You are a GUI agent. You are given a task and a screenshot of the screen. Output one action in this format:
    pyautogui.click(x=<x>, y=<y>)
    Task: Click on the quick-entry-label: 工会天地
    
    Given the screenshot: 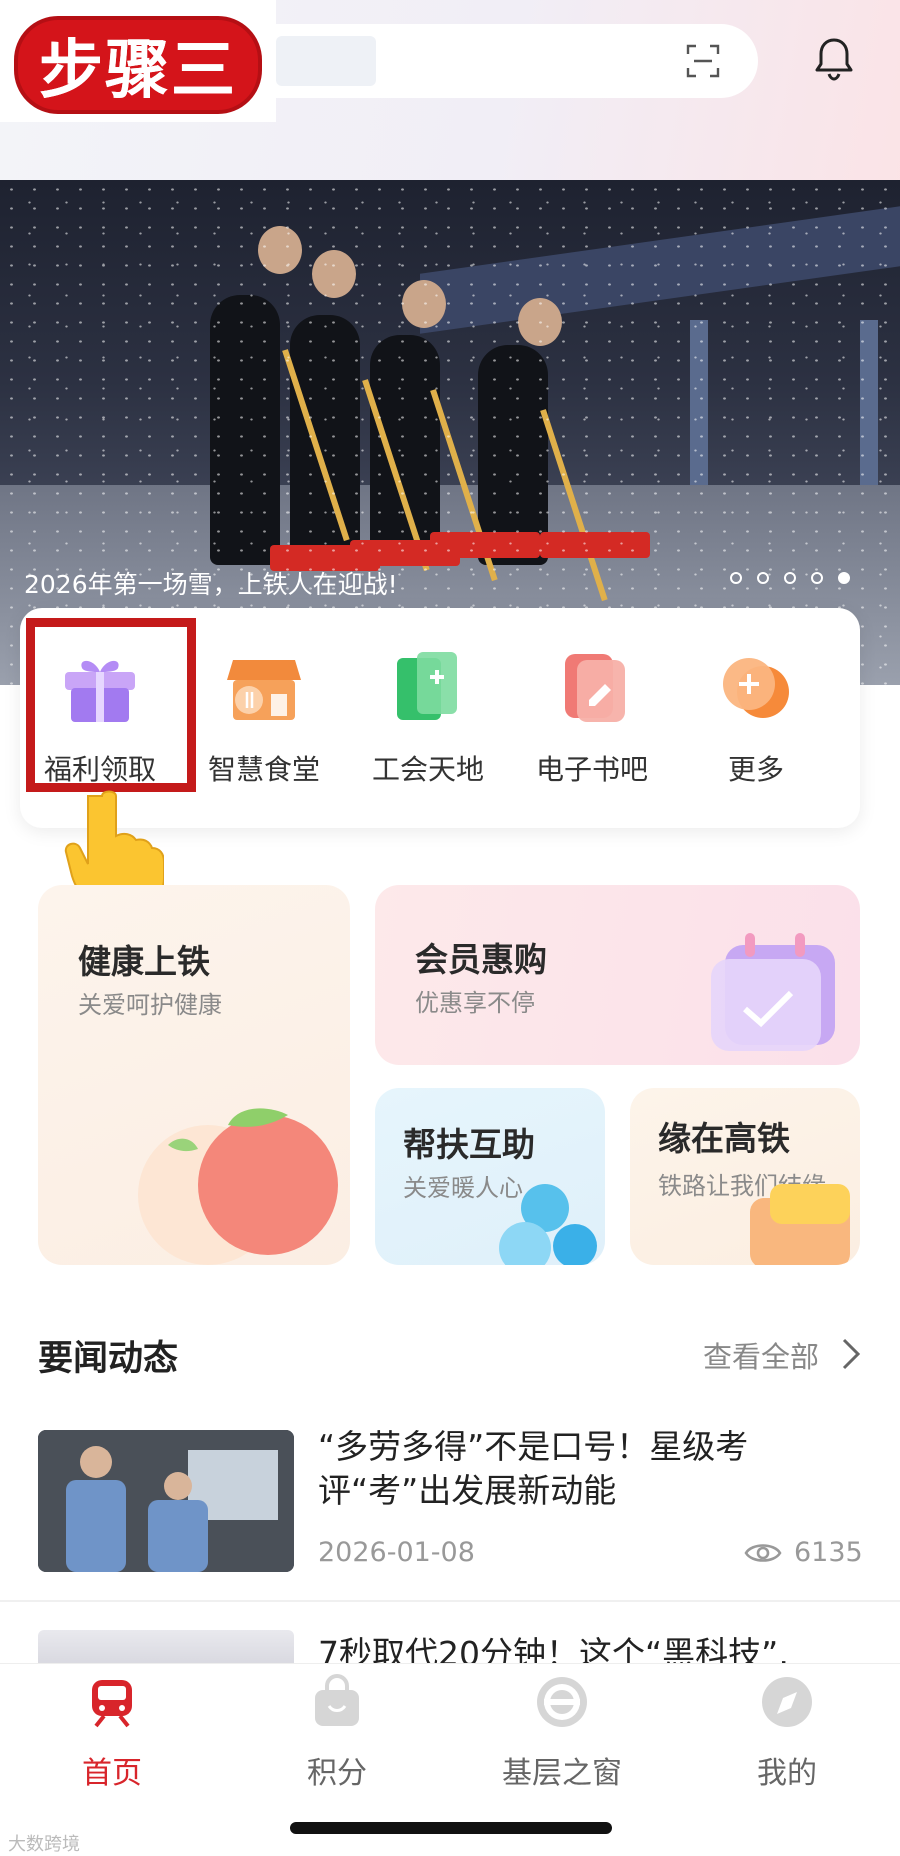 What is the action you would take?
    pyautogui.click(x=427, y=769)
    